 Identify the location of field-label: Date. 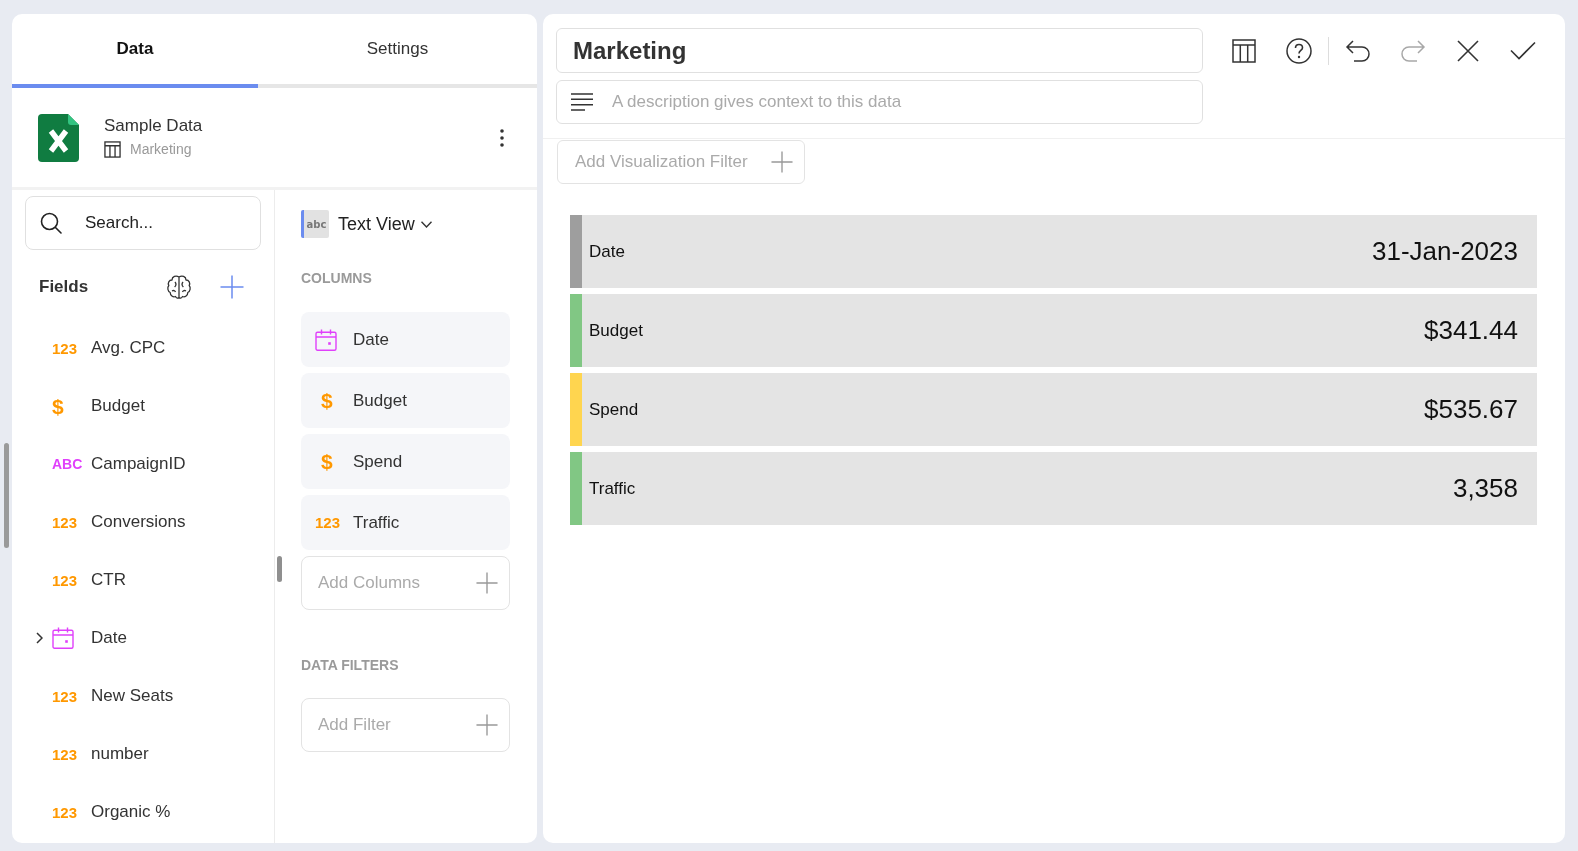
(607, 251).